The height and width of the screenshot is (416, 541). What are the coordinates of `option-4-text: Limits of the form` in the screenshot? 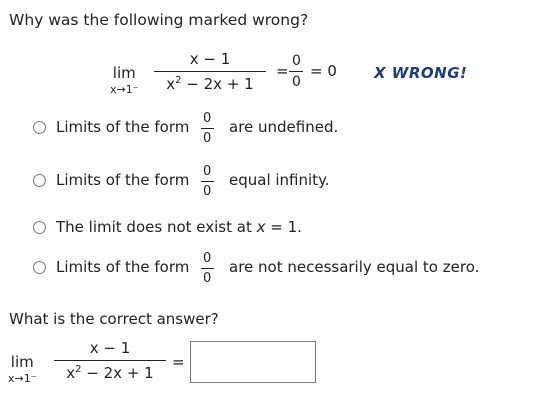 It's located at (123, 267).